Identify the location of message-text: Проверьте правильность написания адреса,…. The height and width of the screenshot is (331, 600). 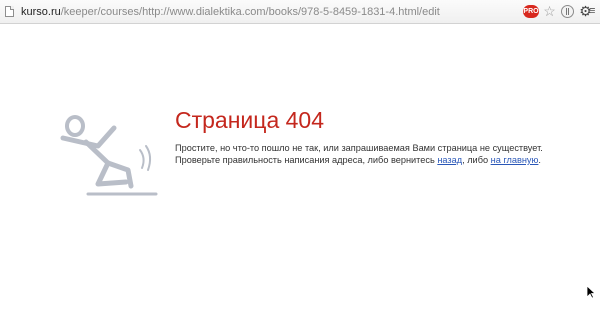
(306, 160).